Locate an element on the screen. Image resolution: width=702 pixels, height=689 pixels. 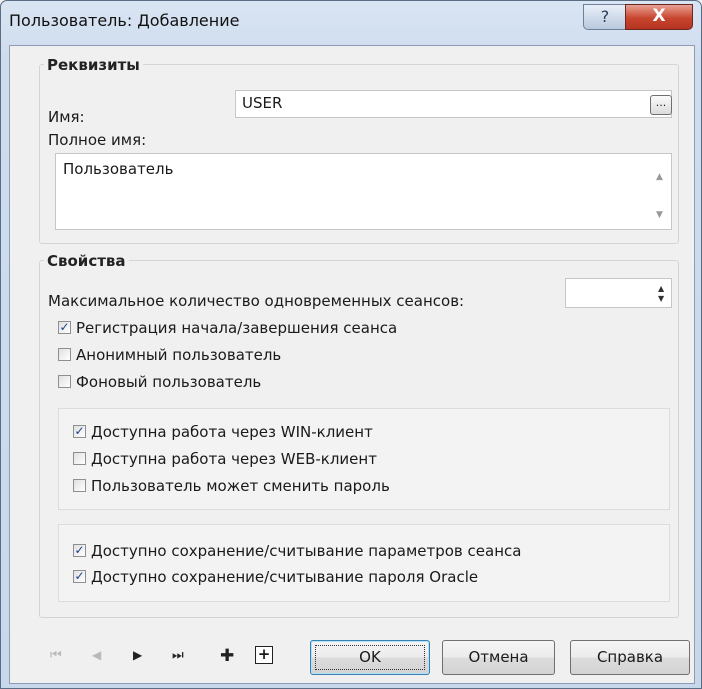
scroll-up-arrow: ▲ is located at coordinates (659, 177).